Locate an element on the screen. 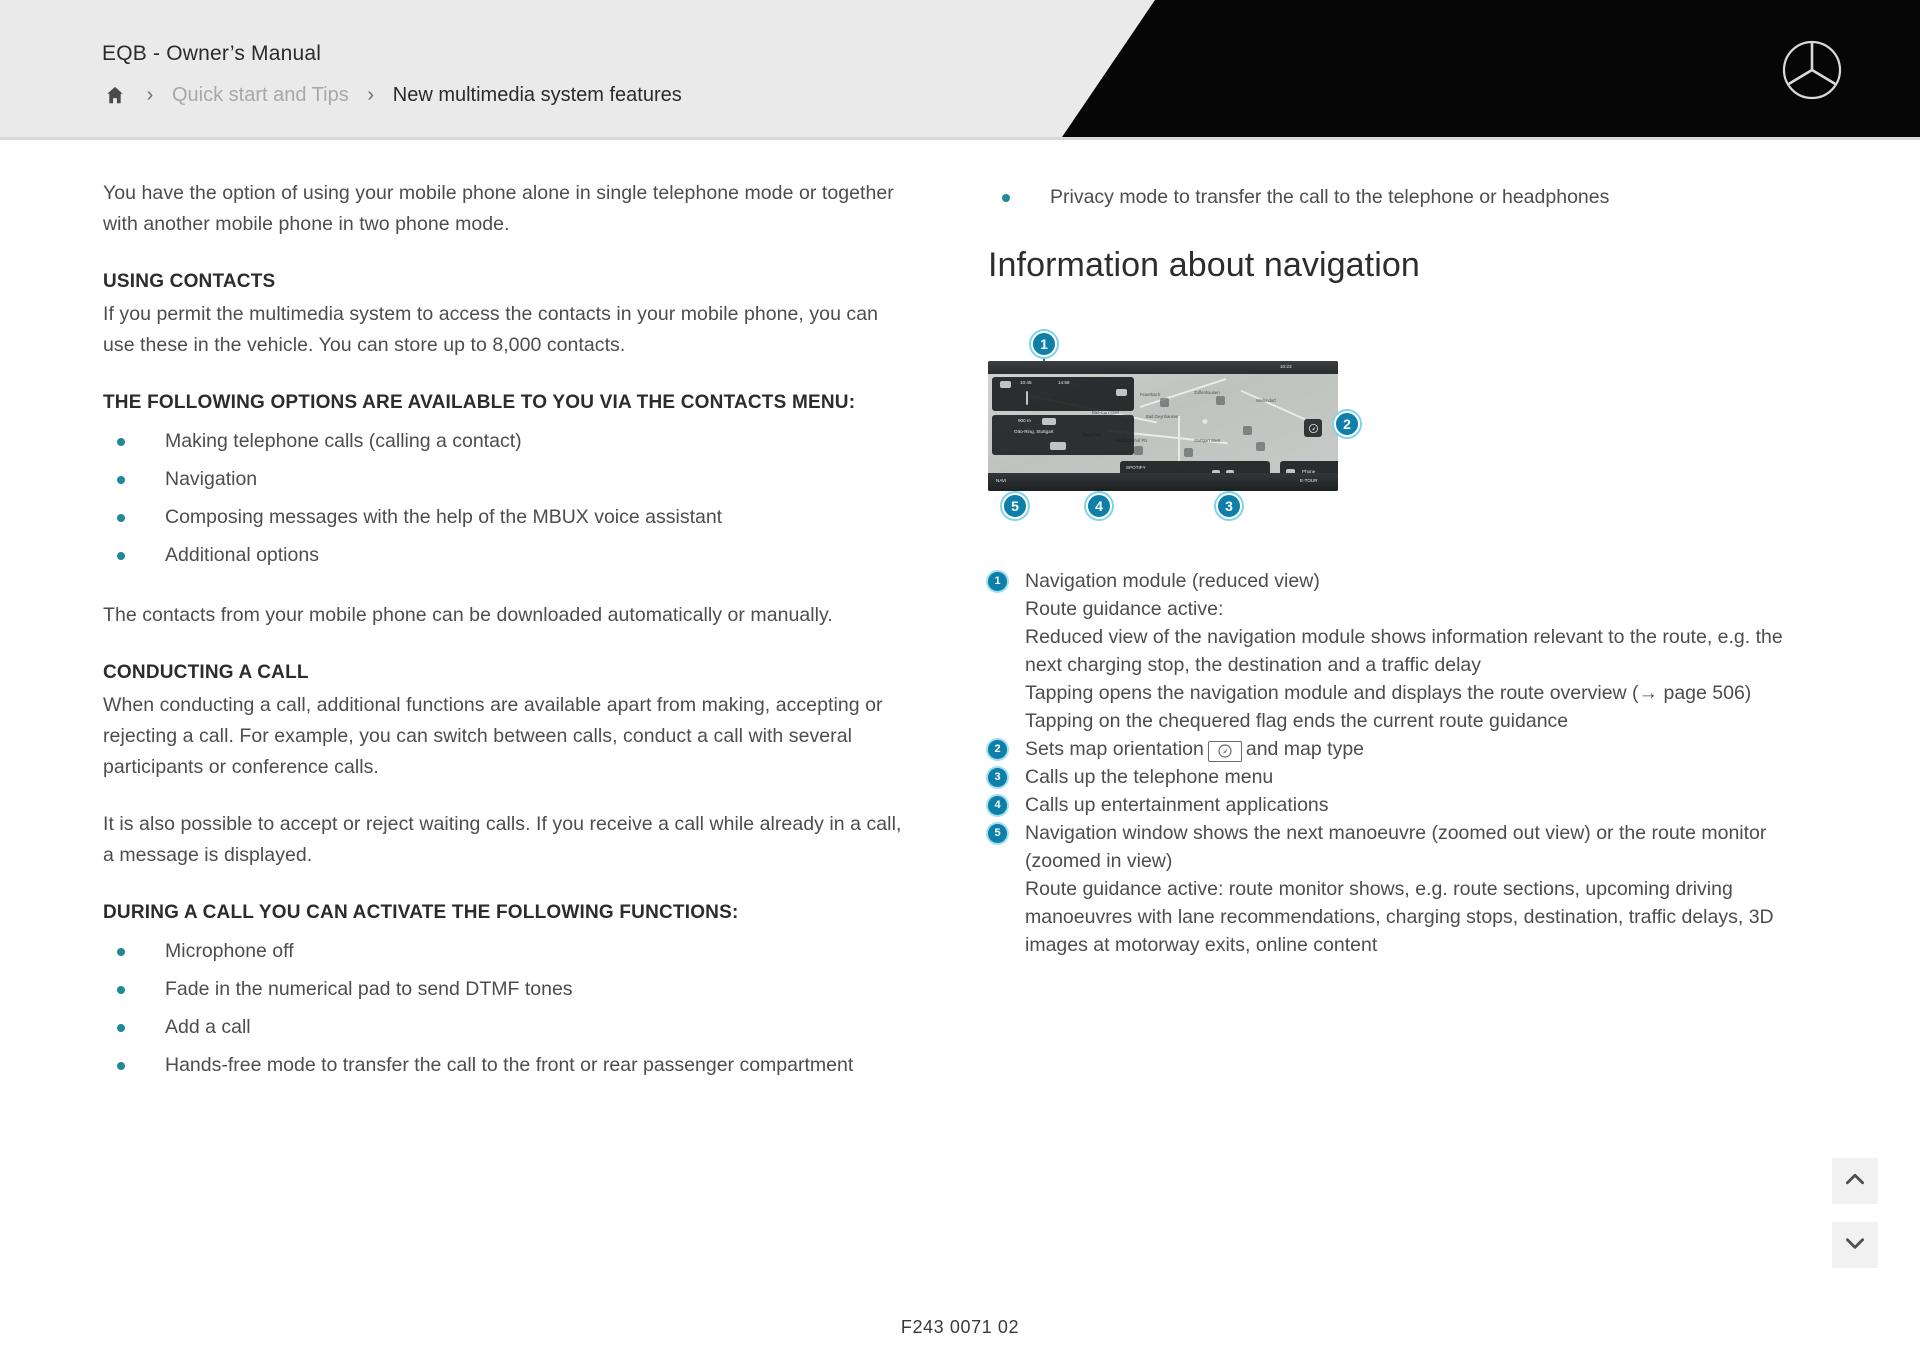  status-bar: 10:23 is located at coordinates (1163, 367).